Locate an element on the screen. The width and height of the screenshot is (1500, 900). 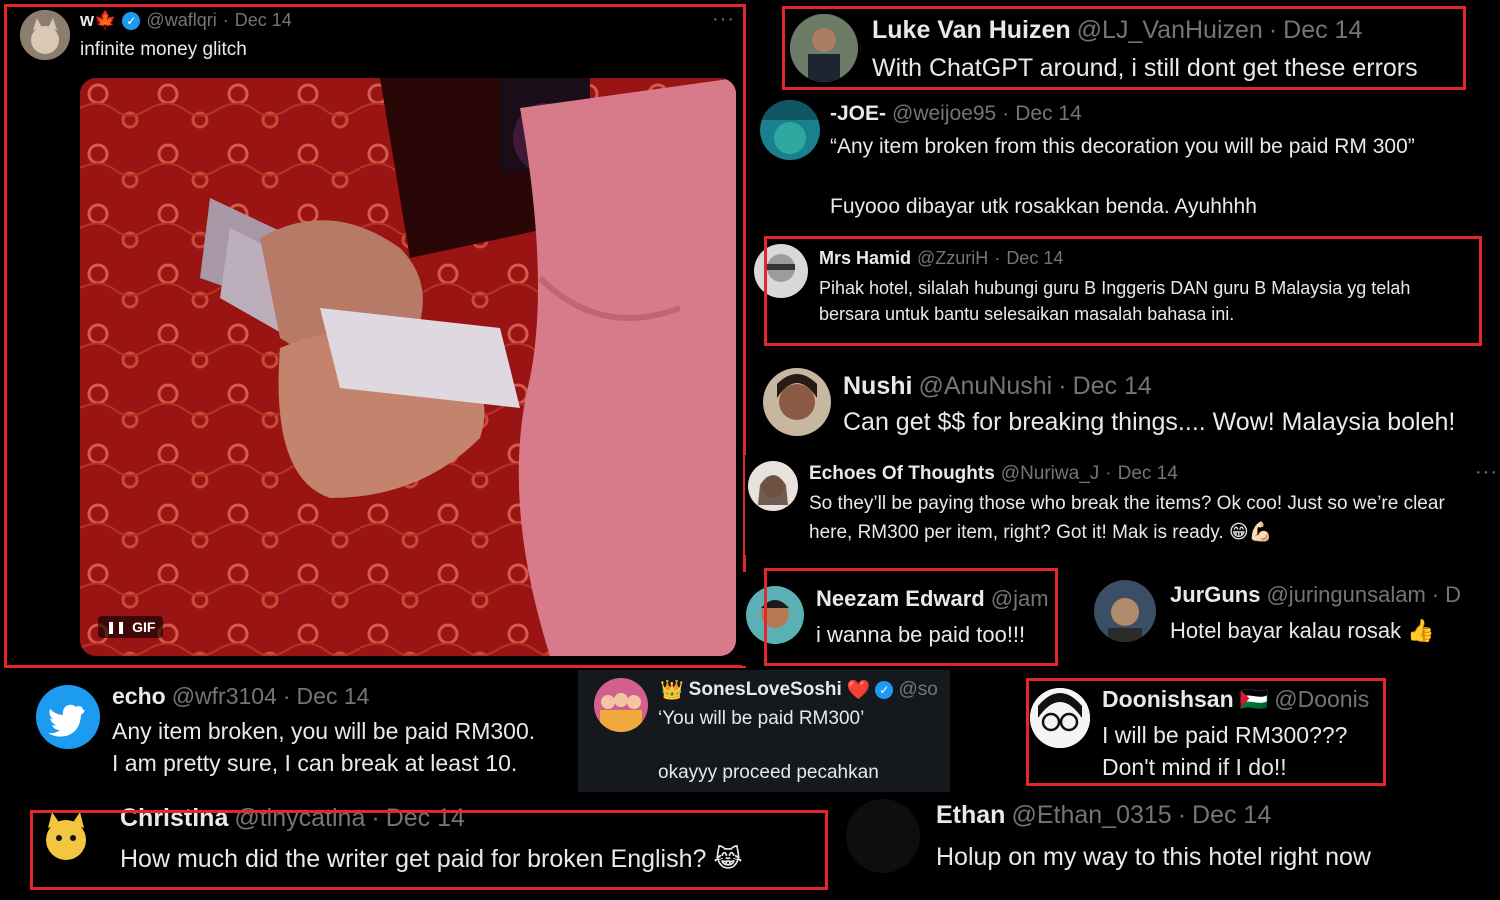
author-name: -JOE- is located at coordinates (858, 114).